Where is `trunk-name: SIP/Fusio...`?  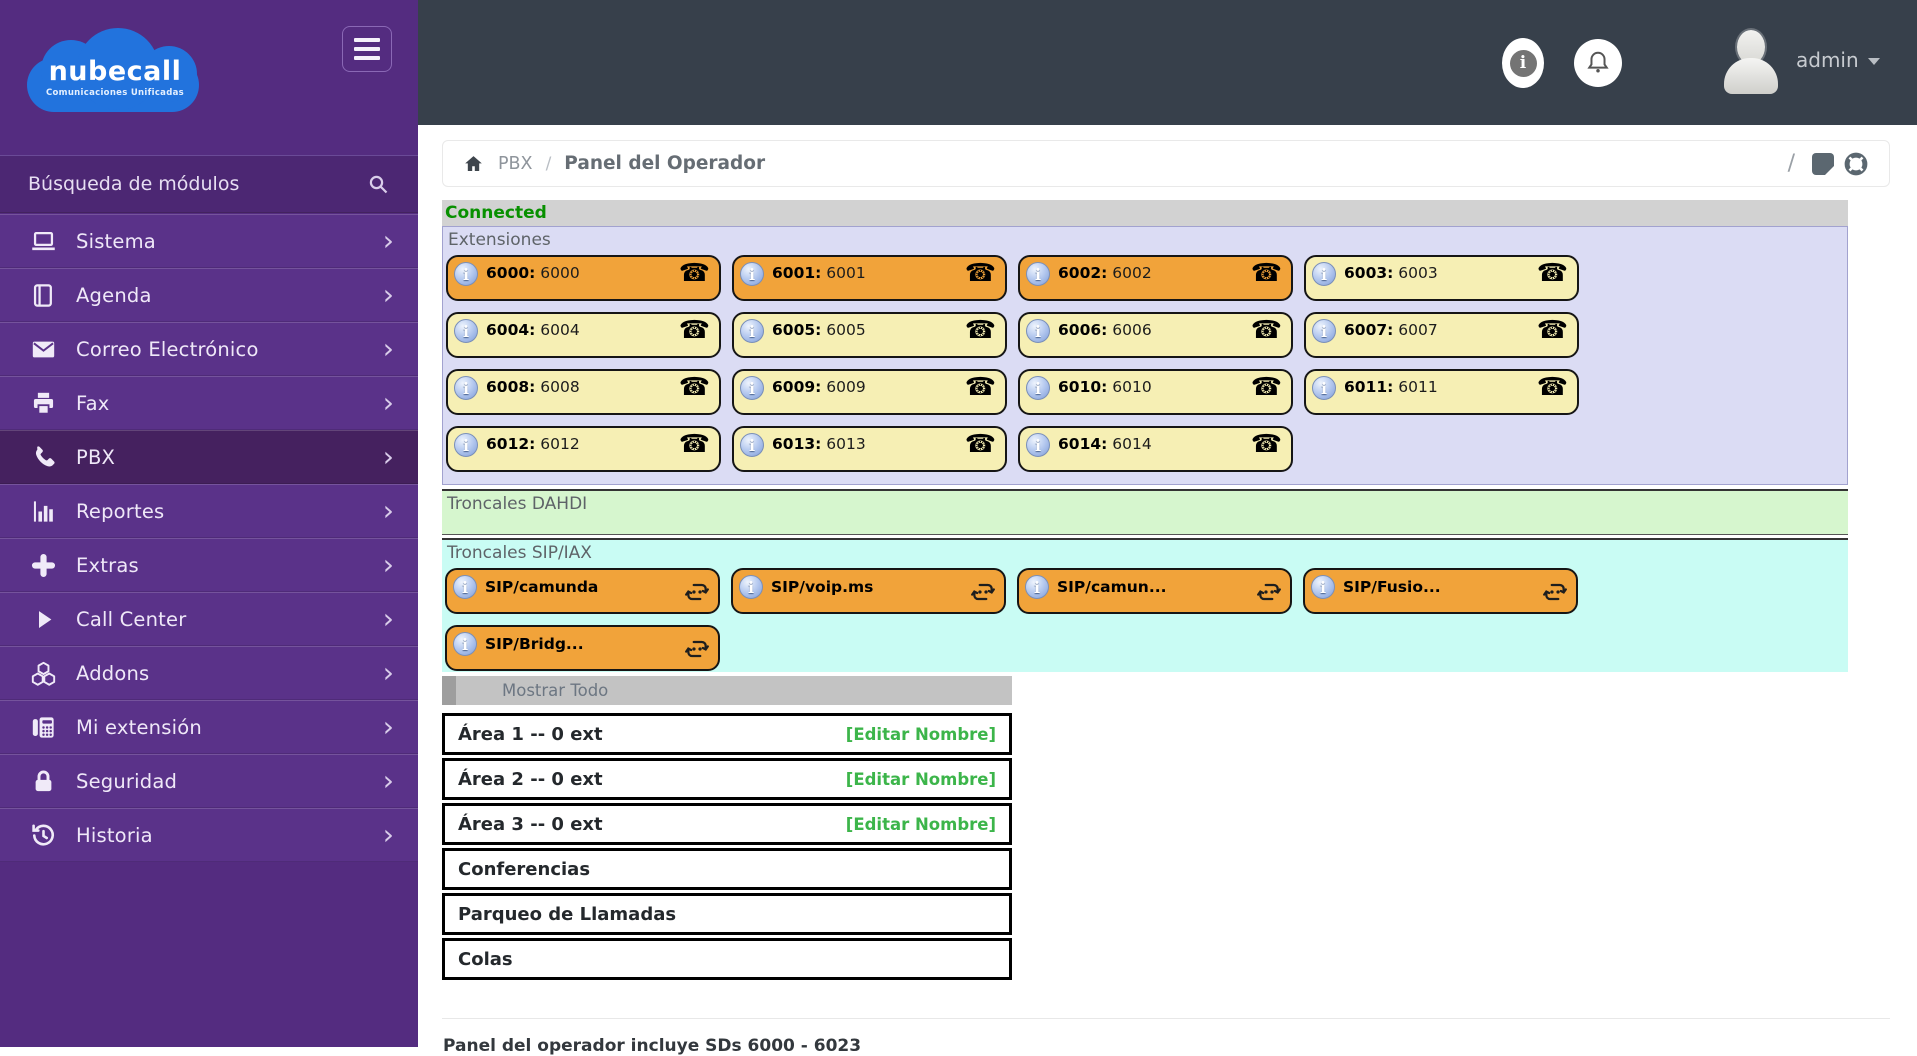 trunk-name: SIP/Fusio... is located at coordinates (1392, 587).